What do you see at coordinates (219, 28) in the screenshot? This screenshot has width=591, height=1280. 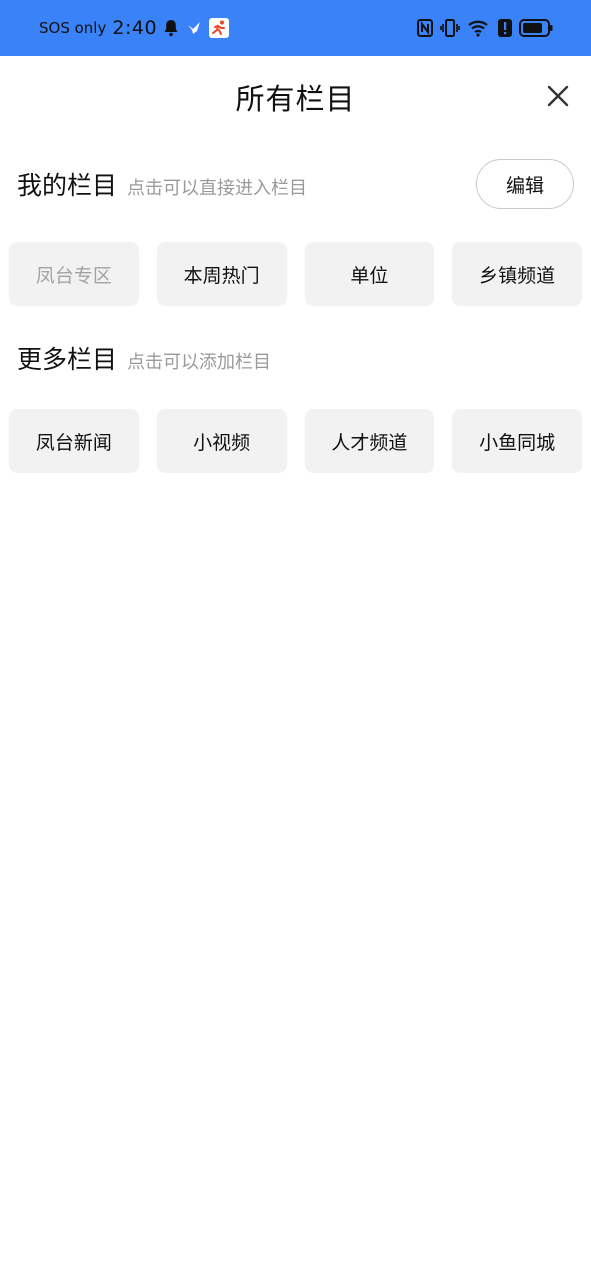 I see `runner-app-icon` at bounding box center [219, 28].